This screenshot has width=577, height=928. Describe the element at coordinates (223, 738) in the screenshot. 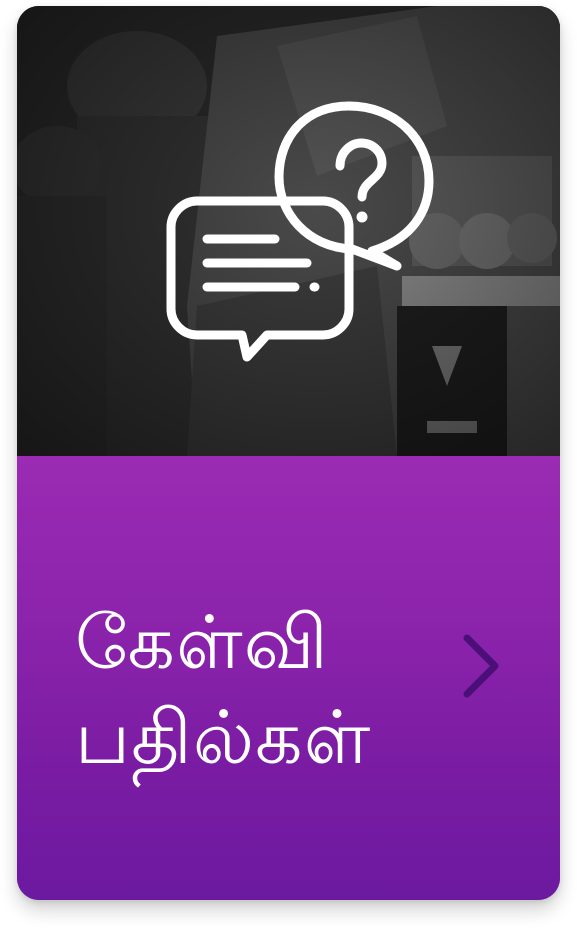

I see `card-title-line-2: பதில்கள்` at that location.